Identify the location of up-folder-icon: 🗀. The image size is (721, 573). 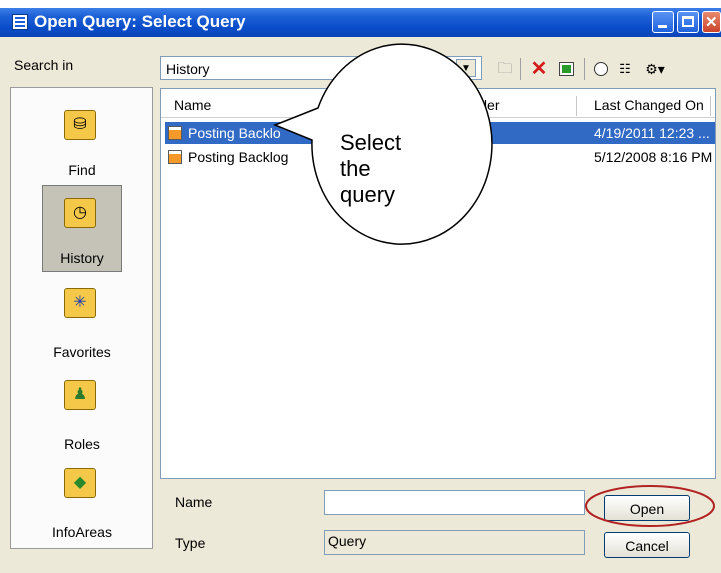
(505, 69).